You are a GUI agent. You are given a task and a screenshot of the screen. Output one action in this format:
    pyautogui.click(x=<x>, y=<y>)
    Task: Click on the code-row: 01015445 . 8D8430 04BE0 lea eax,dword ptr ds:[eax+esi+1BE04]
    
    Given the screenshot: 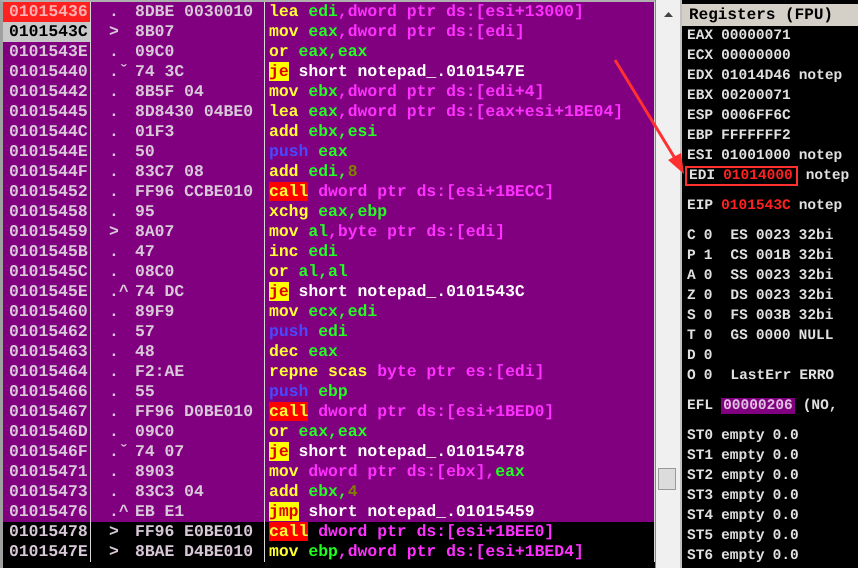 What is the action you would take?
    pyautogui.click(x=329, y=112)
    